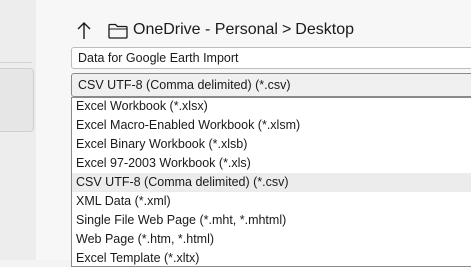 This screenshot has height=267, width=471. I want to click on breadcrumb: OneDrive - Personal > Desktop, so click(243, 30).